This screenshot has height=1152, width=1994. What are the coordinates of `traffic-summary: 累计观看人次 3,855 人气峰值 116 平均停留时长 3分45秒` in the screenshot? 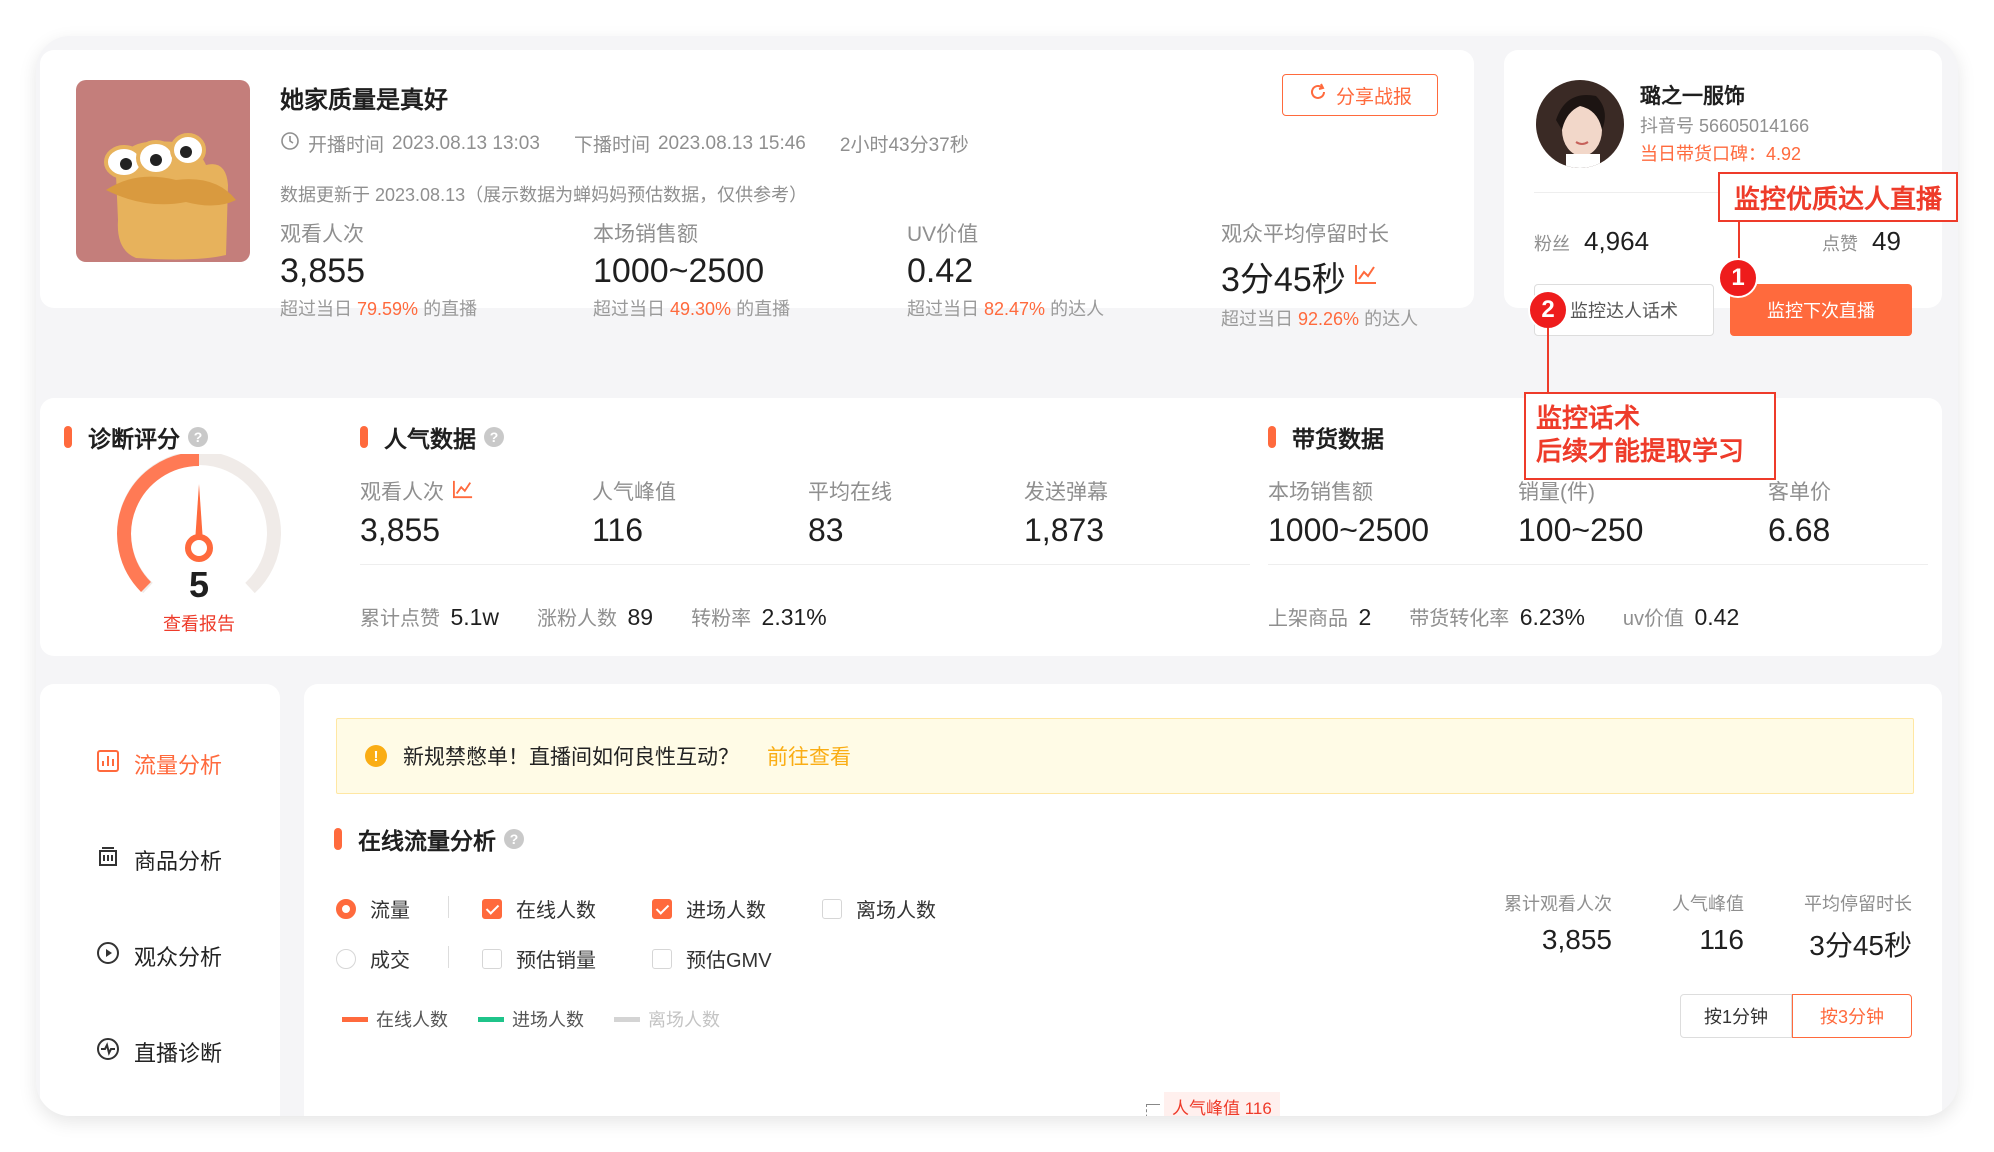 It's located at (1708, 927).